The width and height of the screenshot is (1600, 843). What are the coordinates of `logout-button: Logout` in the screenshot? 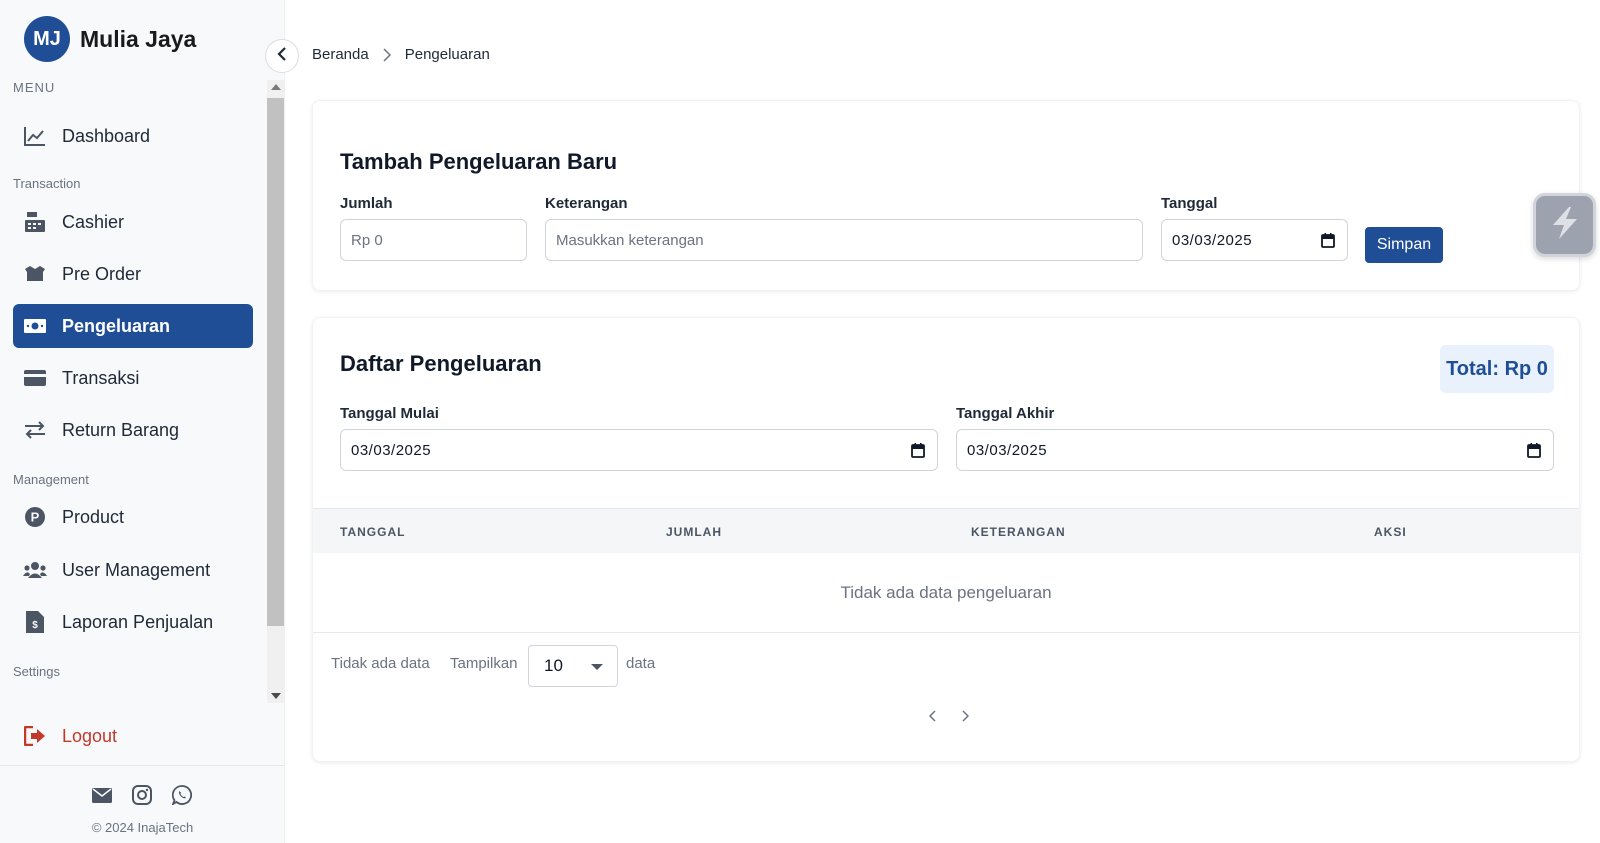 It's located at (133, 736).